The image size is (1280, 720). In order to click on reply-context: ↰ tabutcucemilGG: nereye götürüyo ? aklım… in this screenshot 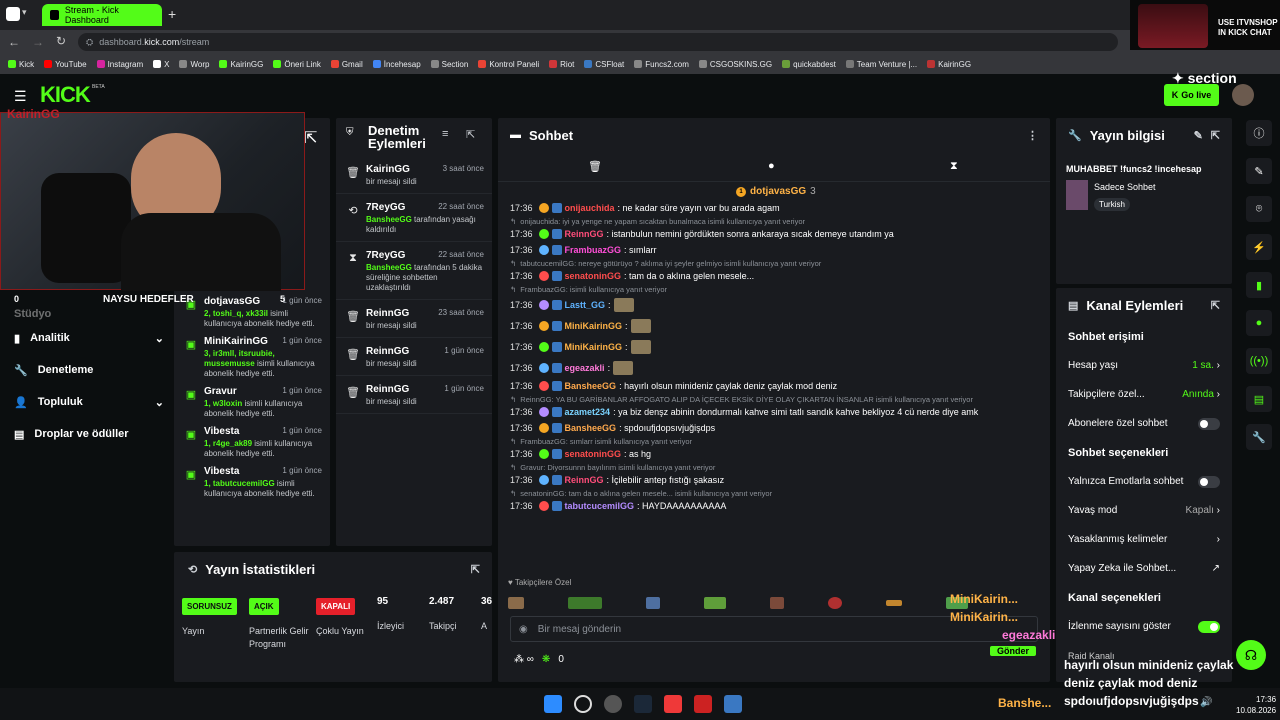, I will do `click(774, 263)`.